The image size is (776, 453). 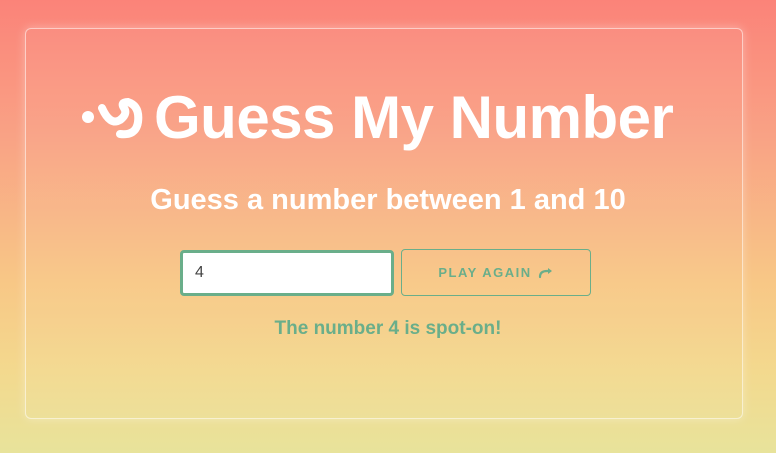 What do you see at coordinates (414, 117) in the screenshot?
I see `title-text: Guess My Number` at bounding box center [414, 117].